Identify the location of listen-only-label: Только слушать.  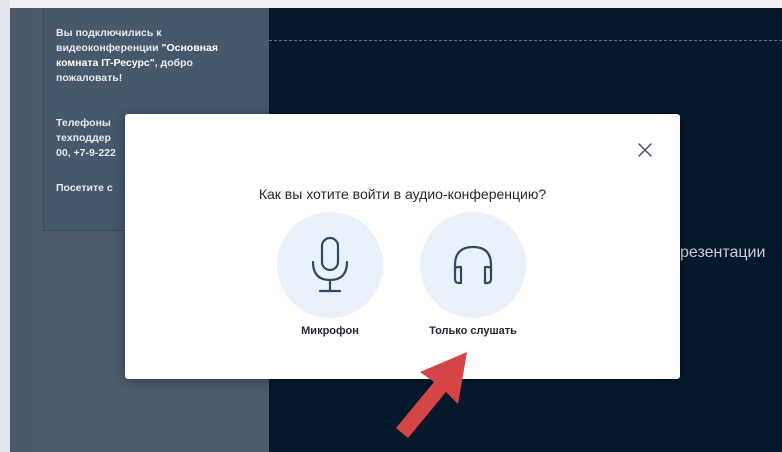
(473, 331).